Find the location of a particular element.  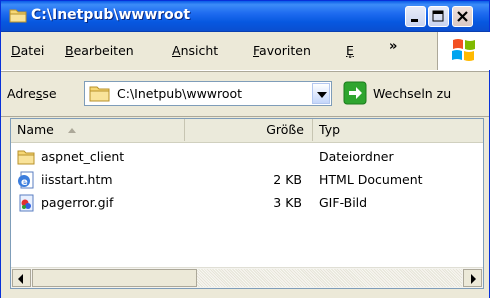

minimize-icon is located at coordinates (414, 20).